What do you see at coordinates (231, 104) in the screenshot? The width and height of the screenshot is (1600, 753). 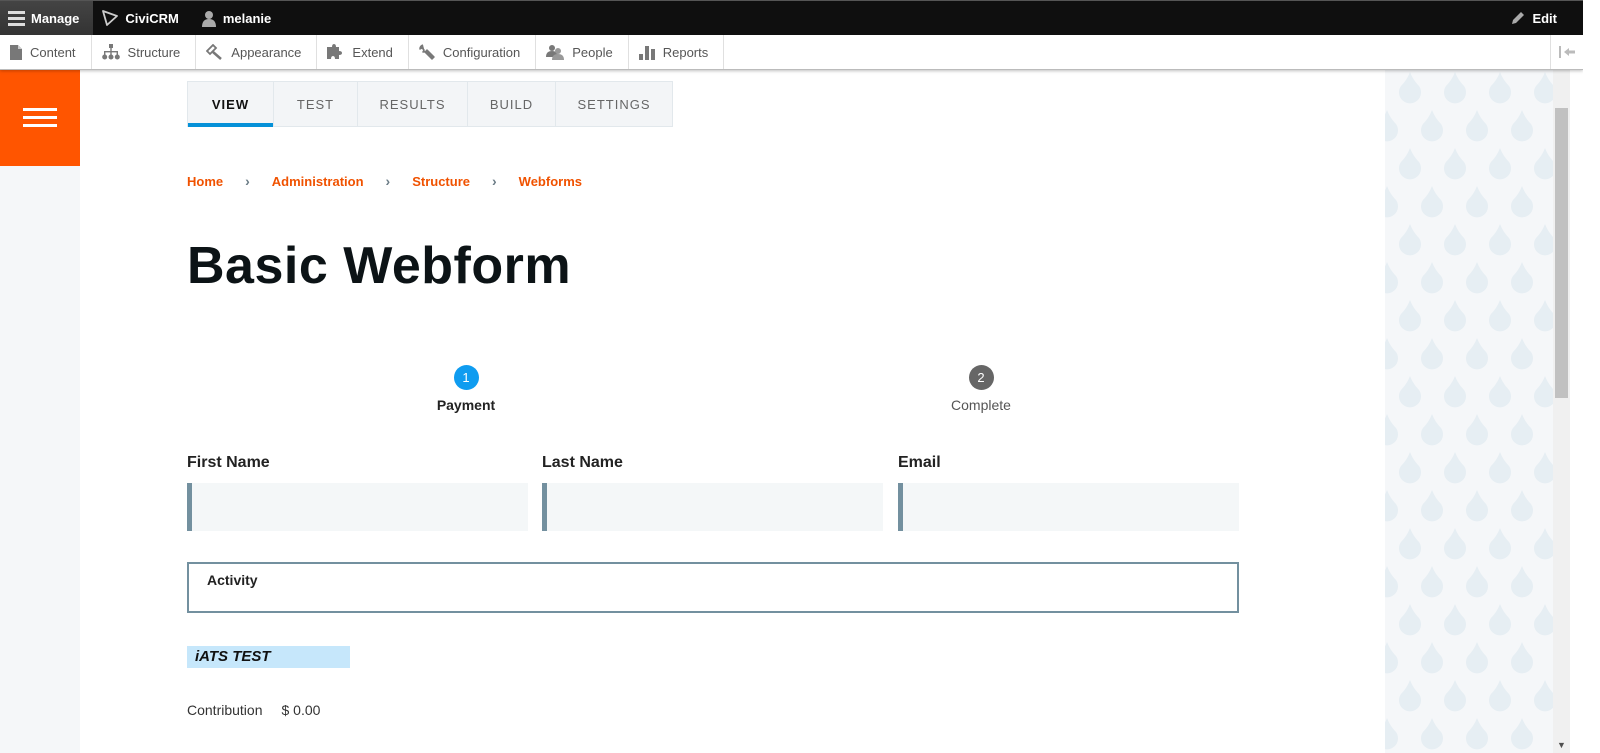 I see `tab-view: VIEW` at bounding box center [231, 104].